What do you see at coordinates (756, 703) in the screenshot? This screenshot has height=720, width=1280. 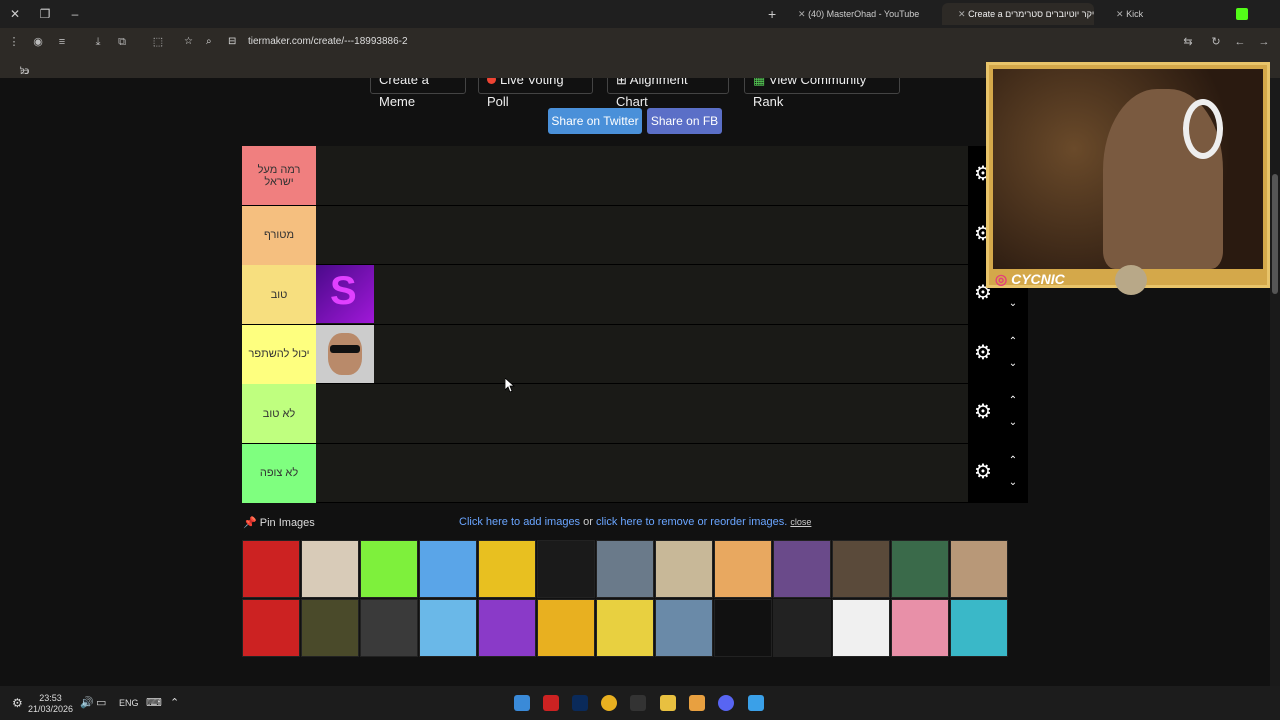 I see `windows-start-icon` at bounding box center [756, 703].